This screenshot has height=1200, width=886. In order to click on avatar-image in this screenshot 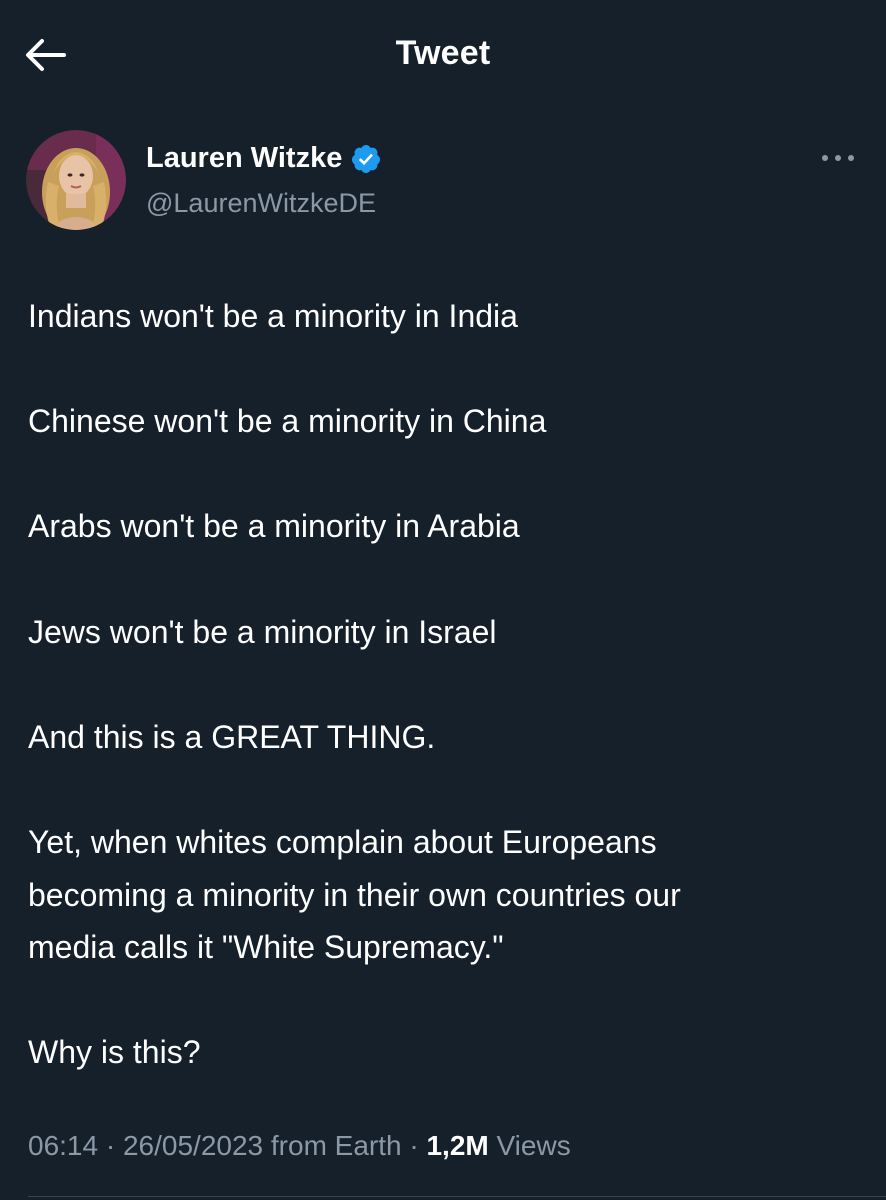, I will do `click(76, 180)`.